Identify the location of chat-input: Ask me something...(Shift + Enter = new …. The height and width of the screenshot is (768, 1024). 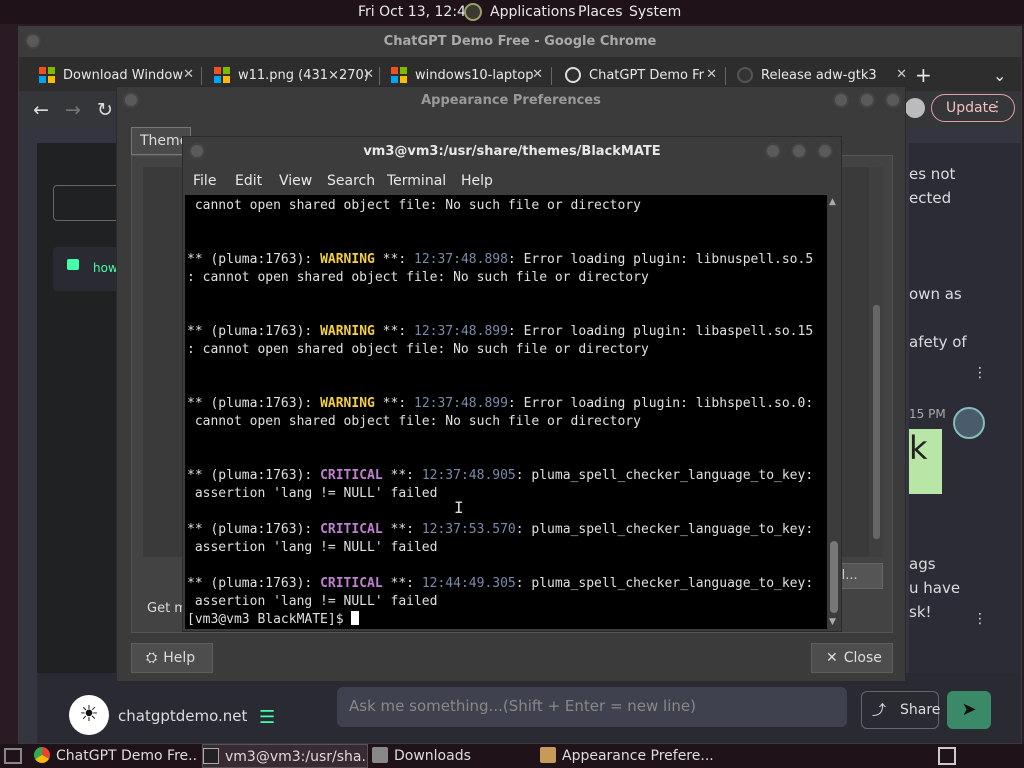
(592, 707).